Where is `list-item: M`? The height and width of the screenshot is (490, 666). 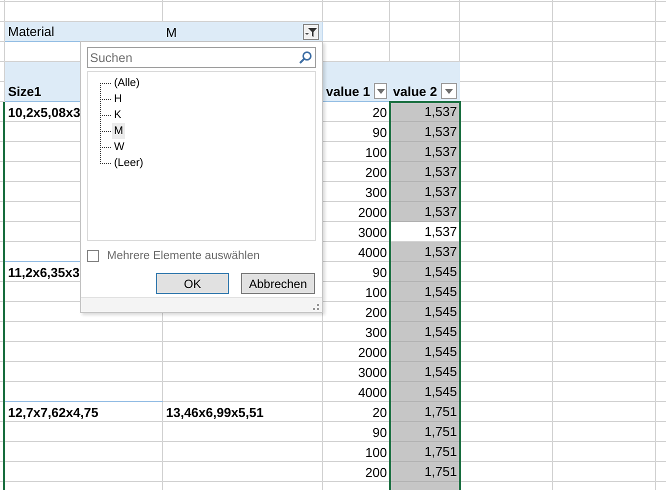 list-item: M is located at coordinates (119, 131).